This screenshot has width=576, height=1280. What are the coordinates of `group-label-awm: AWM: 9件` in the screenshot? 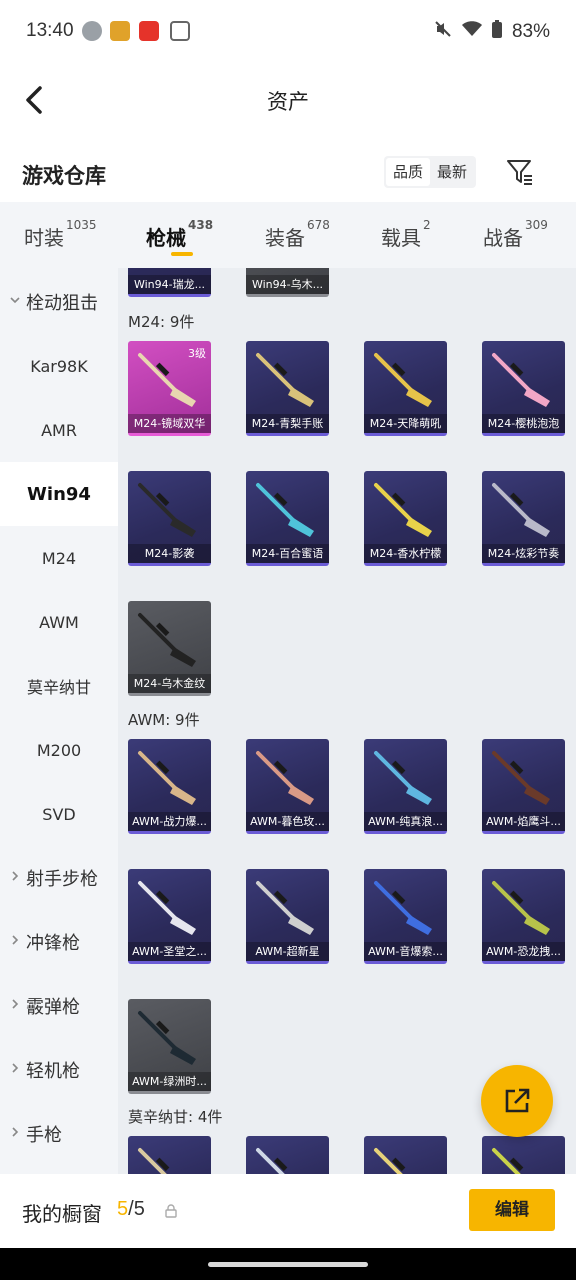 It's located at (164, 720).